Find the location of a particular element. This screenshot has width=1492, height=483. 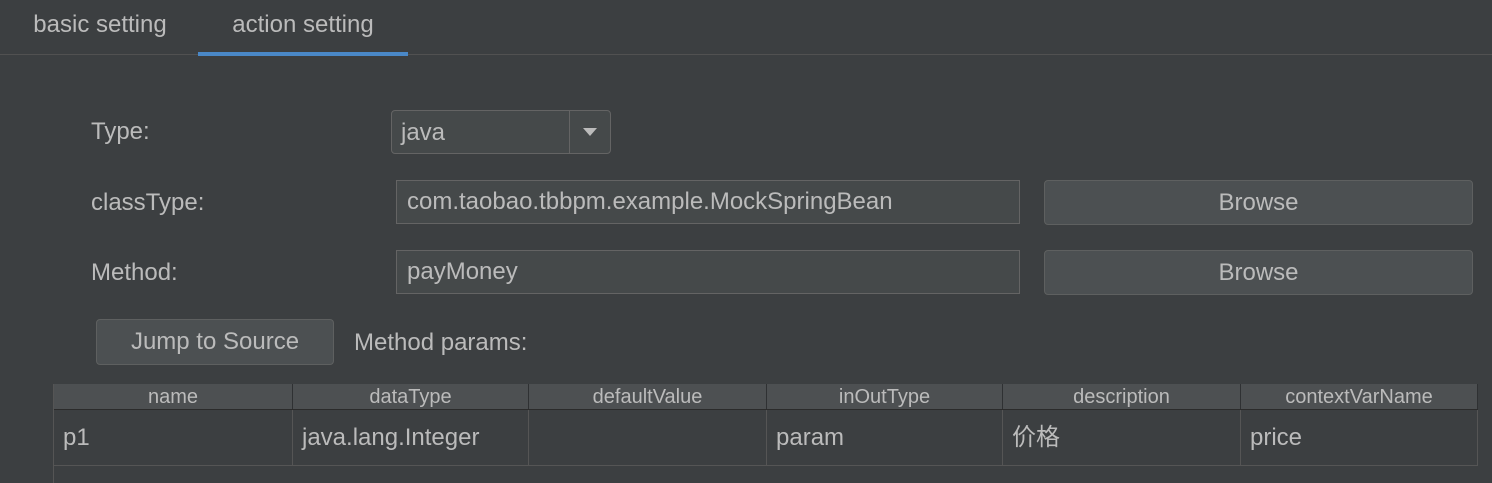

column-header-name: name is located at coordinates (173, 396).